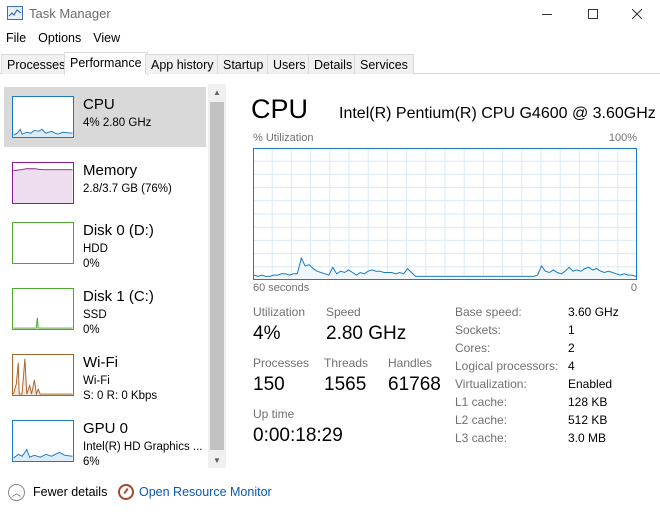 This screenshot has width=660, height=517. What do you see at coordinates (118, 230) in the screenshot?
I see `sidebar-item-title: Disk 0 (D:)` at bounding box center [118, 230].